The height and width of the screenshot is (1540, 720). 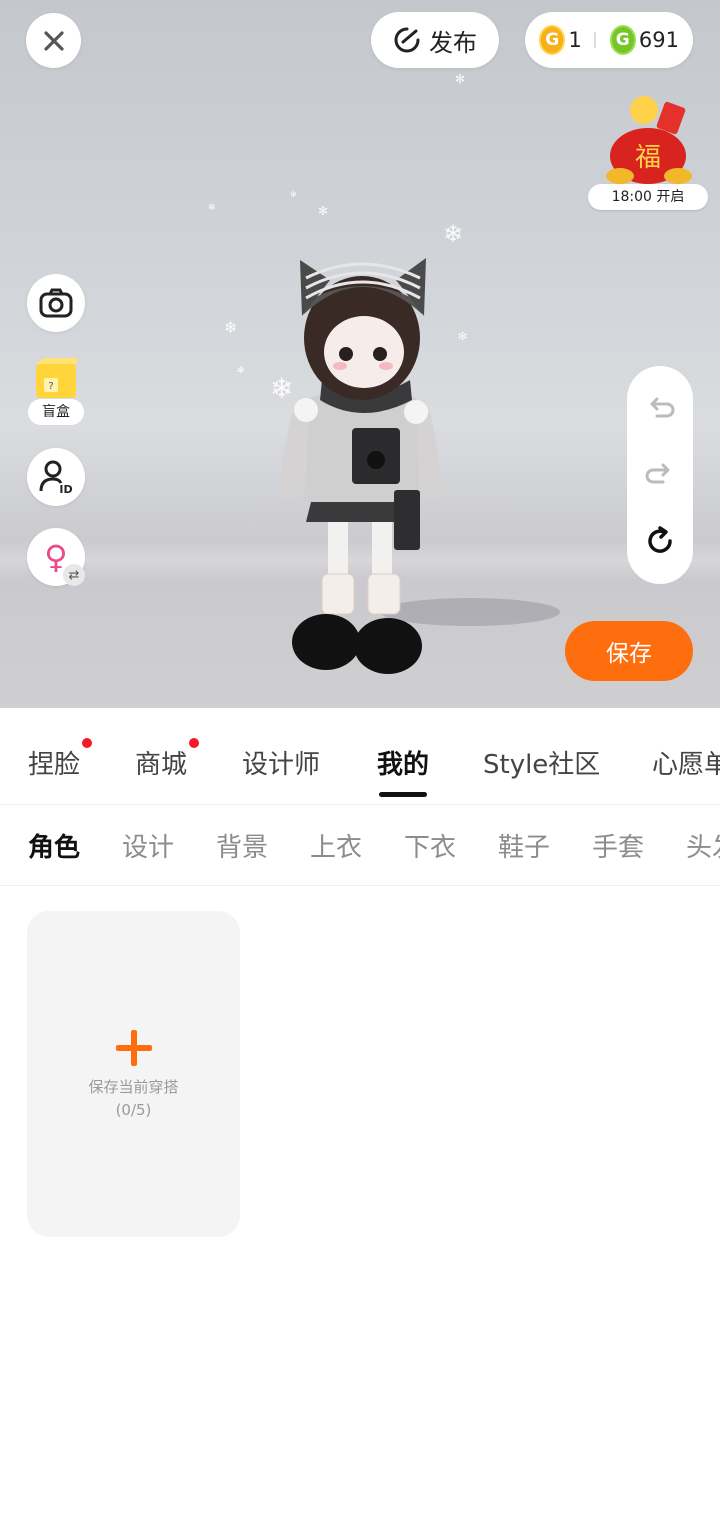 I want to click on gender-switch-button: ♀ ⇄, so click(x=56, y=557).